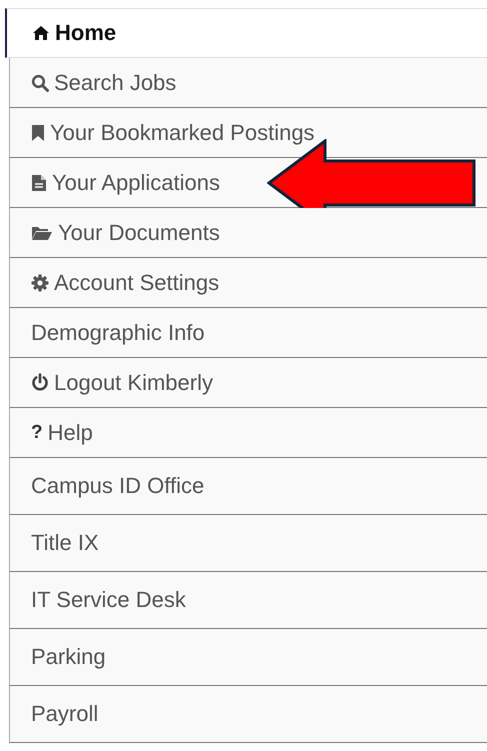 This screenshot has width=487, height=751. What do you see at coordinates (248, 383) in the screenshot?
I see `menu-item: Logout Kimberly` at bounding box center [248, 383].